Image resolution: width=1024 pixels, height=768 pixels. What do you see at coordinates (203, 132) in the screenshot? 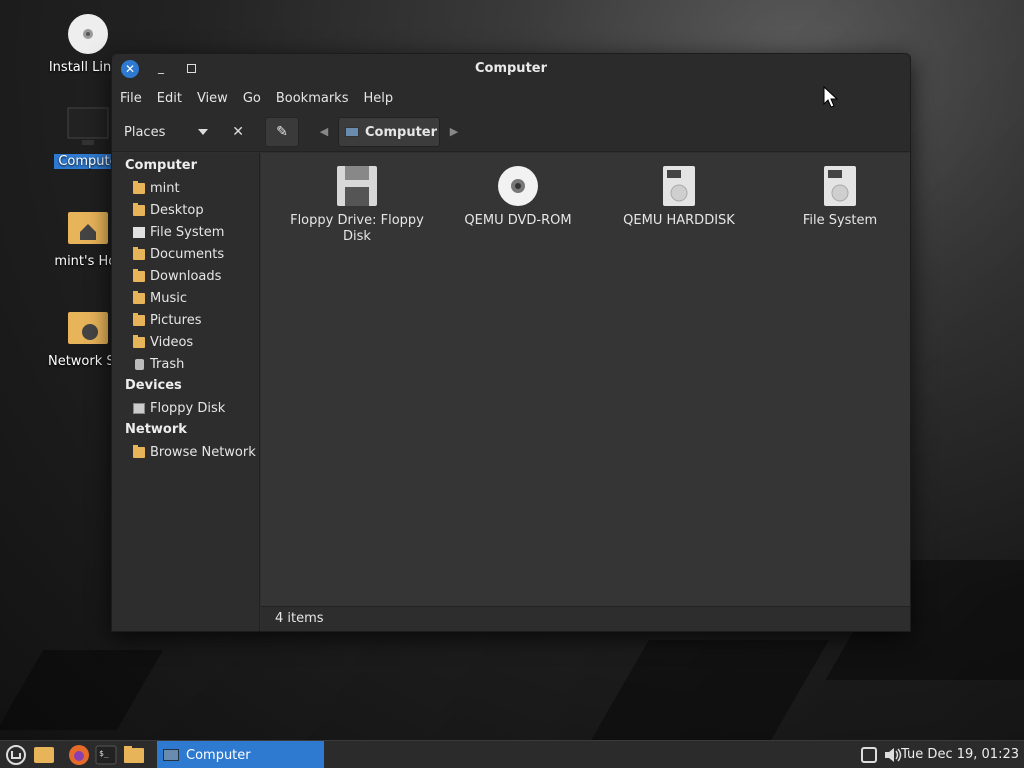
I see `places-dropdown-icon` at bounding box center [203, 132].